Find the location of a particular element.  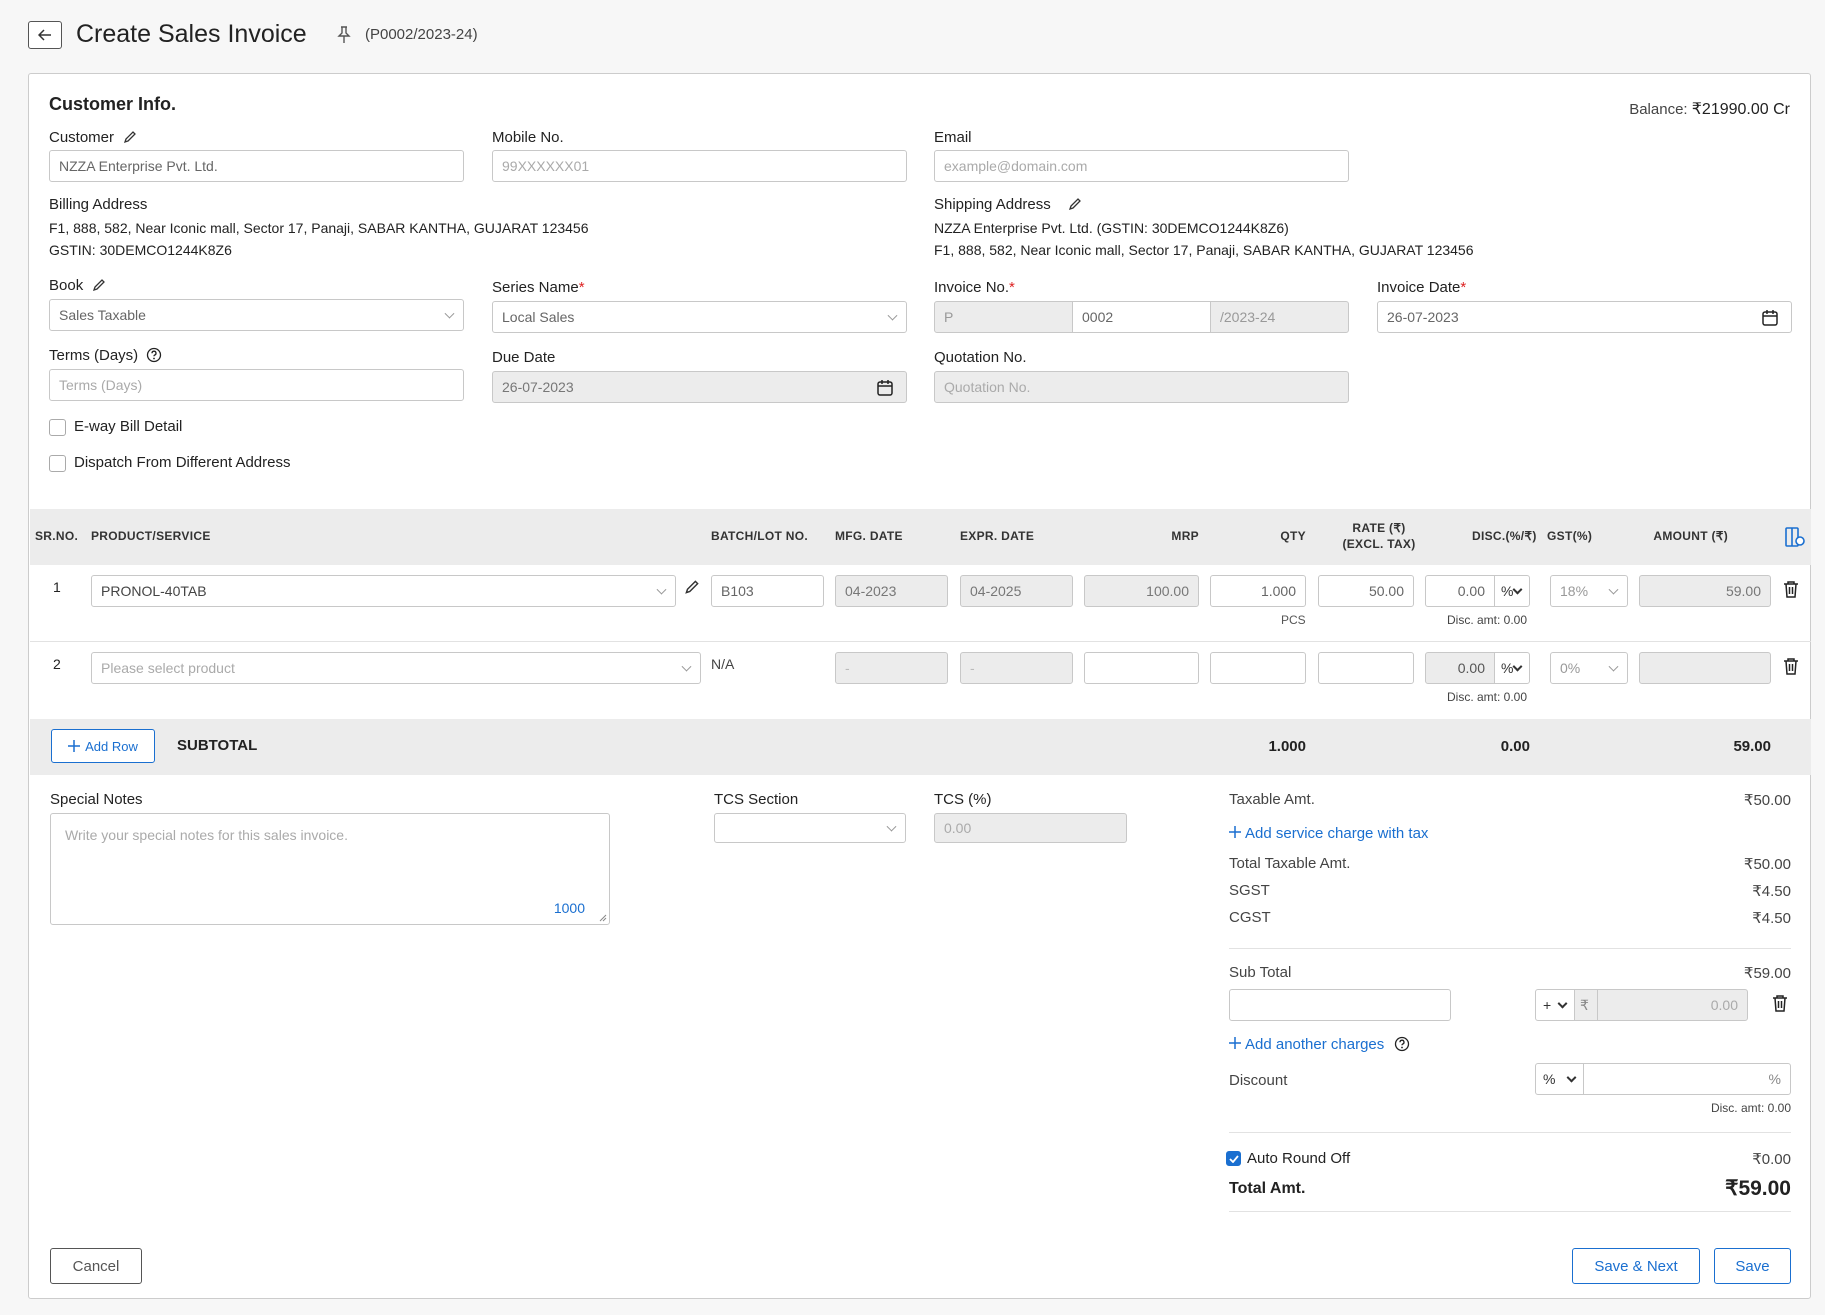

row1-gst-value: 18% is located at coordinates (1574, 591).